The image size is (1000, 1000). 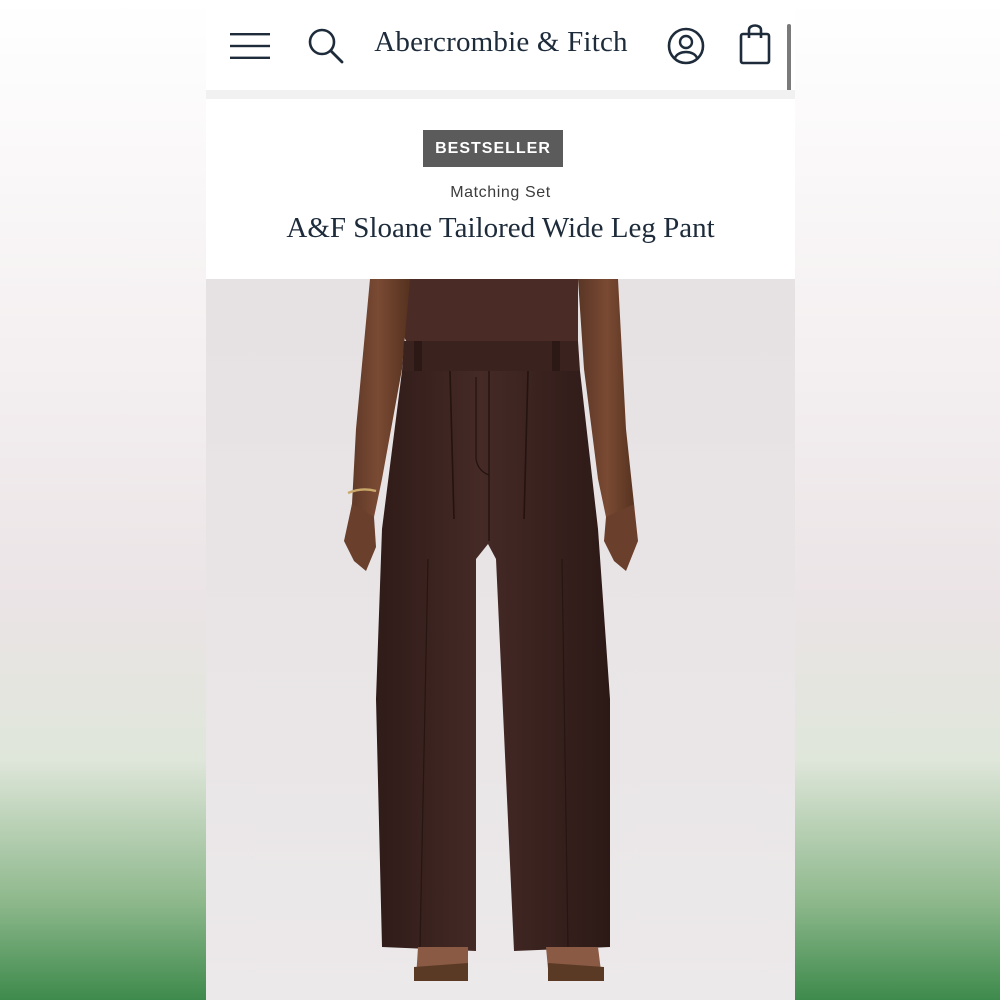 What do you see at coordinates (789, 60) in the screenshot?
I see `scrollbar` at bounding box center [789, 60].